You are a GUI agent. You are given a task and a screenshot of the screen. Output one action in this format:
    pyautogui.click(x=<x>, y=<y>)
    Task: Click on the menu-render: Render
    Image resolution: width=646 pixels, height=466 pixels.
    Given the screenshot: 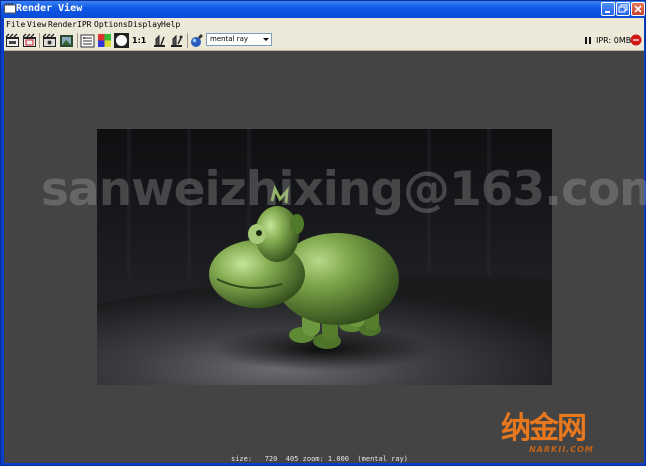 What is the action you would take?
    pyautogui.click(x=62, y=24)
    